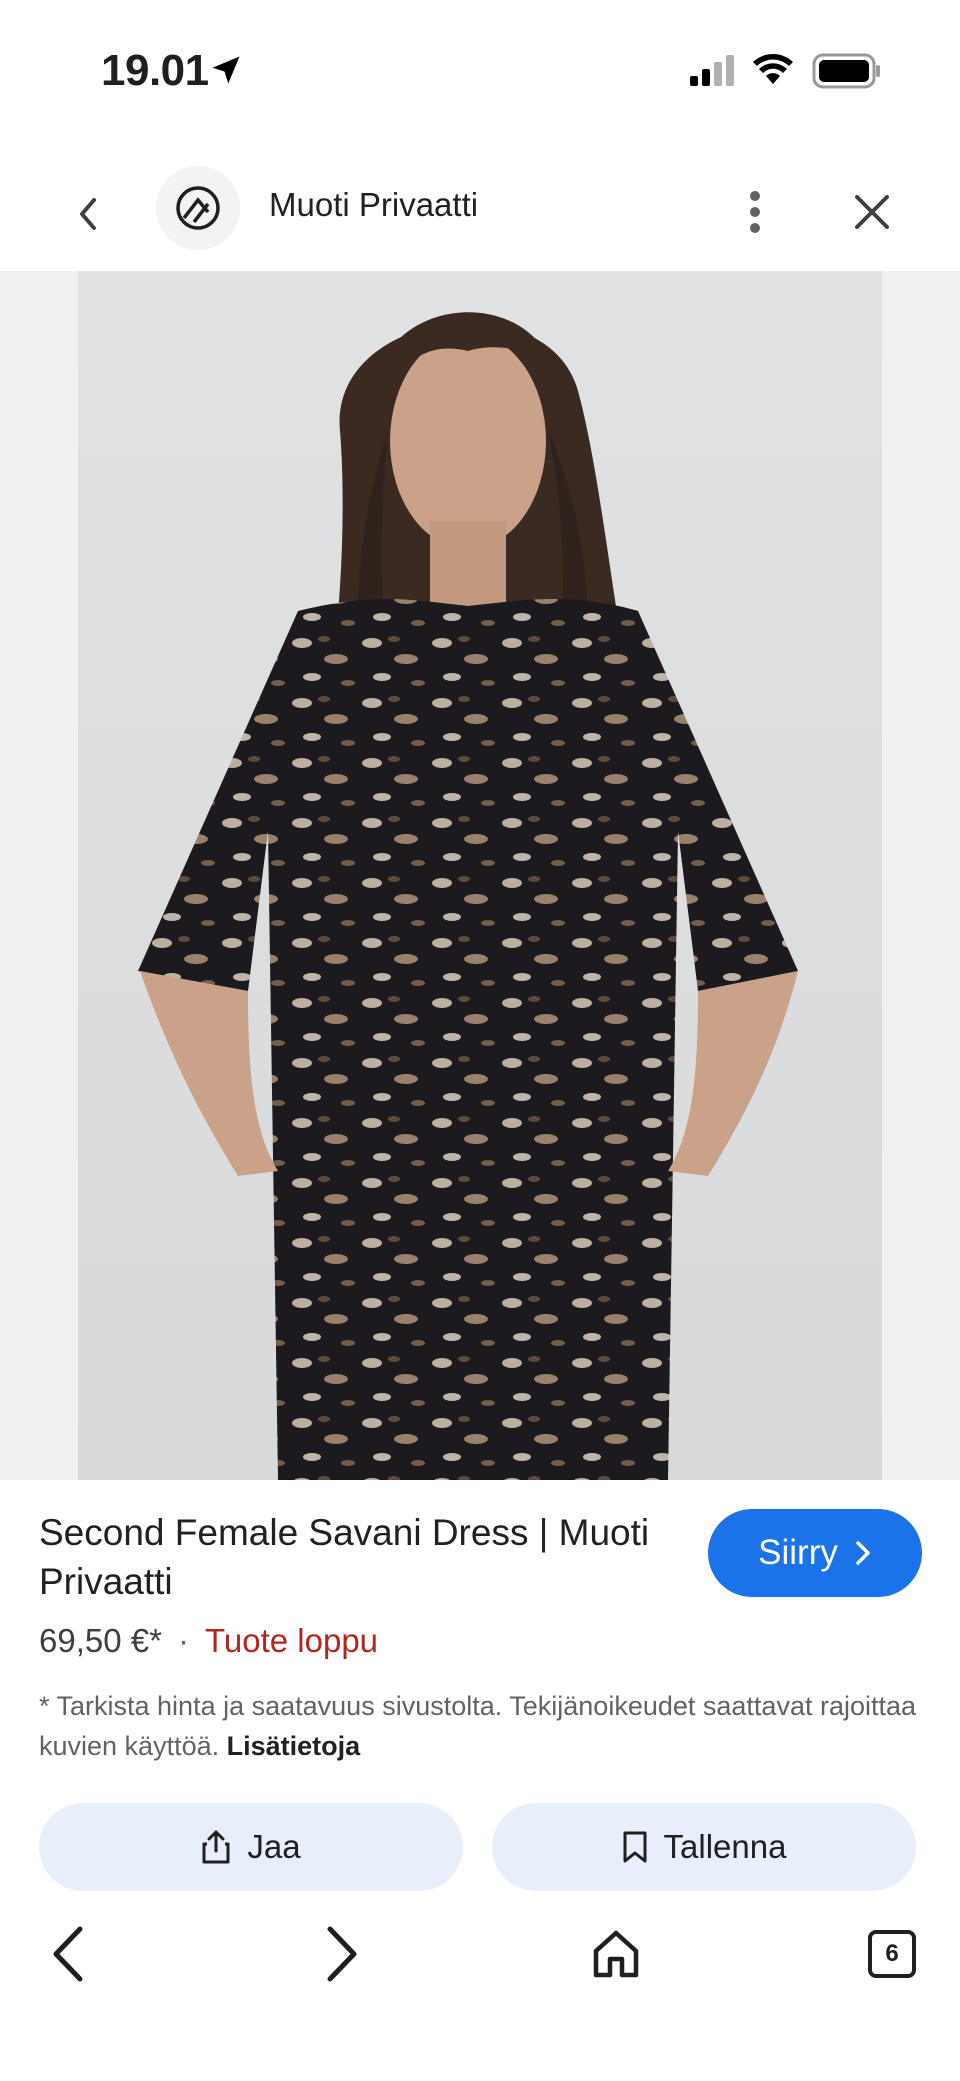  Describe the element at coordinates (480, 215) in the screenshot. I see `header: Muoti Privaatti` at that location.